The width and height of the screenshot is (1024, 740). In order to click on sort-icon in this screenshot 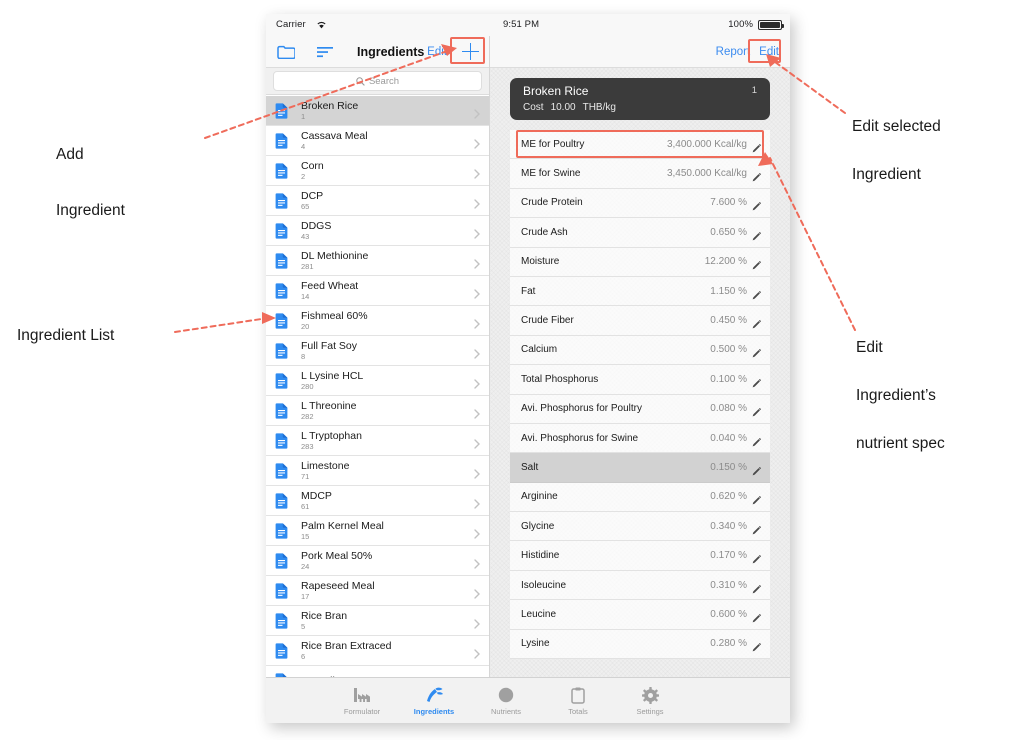, I will do `click(325, 52)`.